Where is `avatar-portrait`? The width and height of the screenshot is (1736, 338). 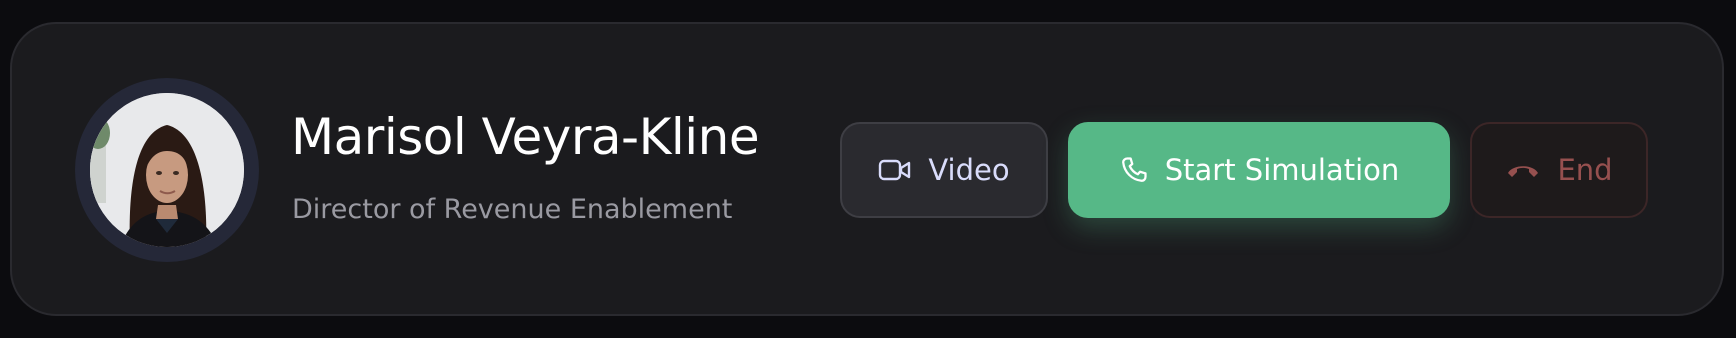 avatar-portrait is located at coordinates (167, 170).